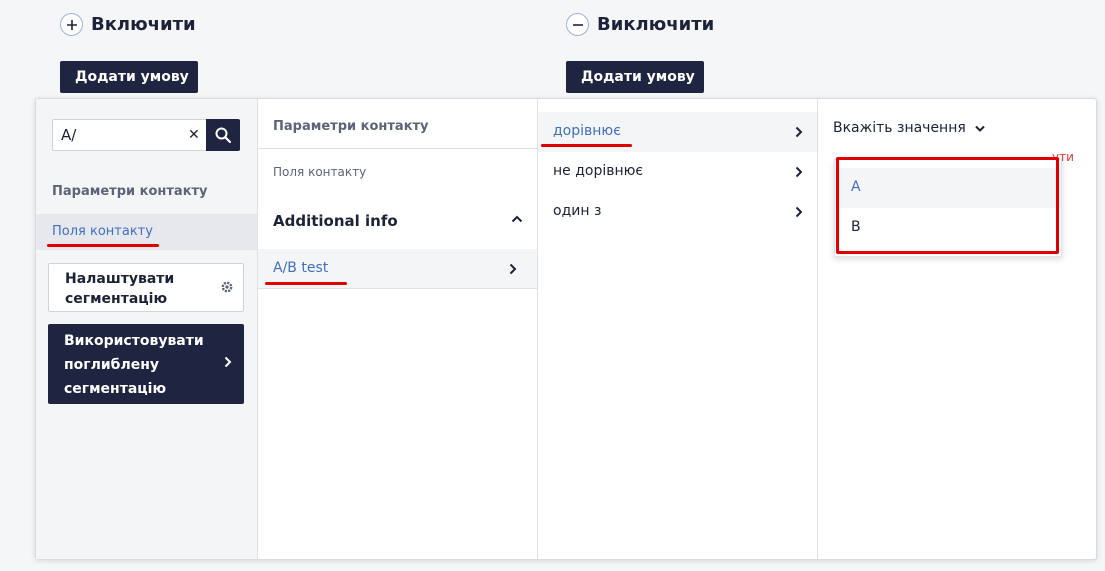 This screenshot has width=1105, height=571. What do you see at coordinates (598, 171) in the screenshot?
I see `operator-label: не дорівнює` at bounding box center [598, 171].